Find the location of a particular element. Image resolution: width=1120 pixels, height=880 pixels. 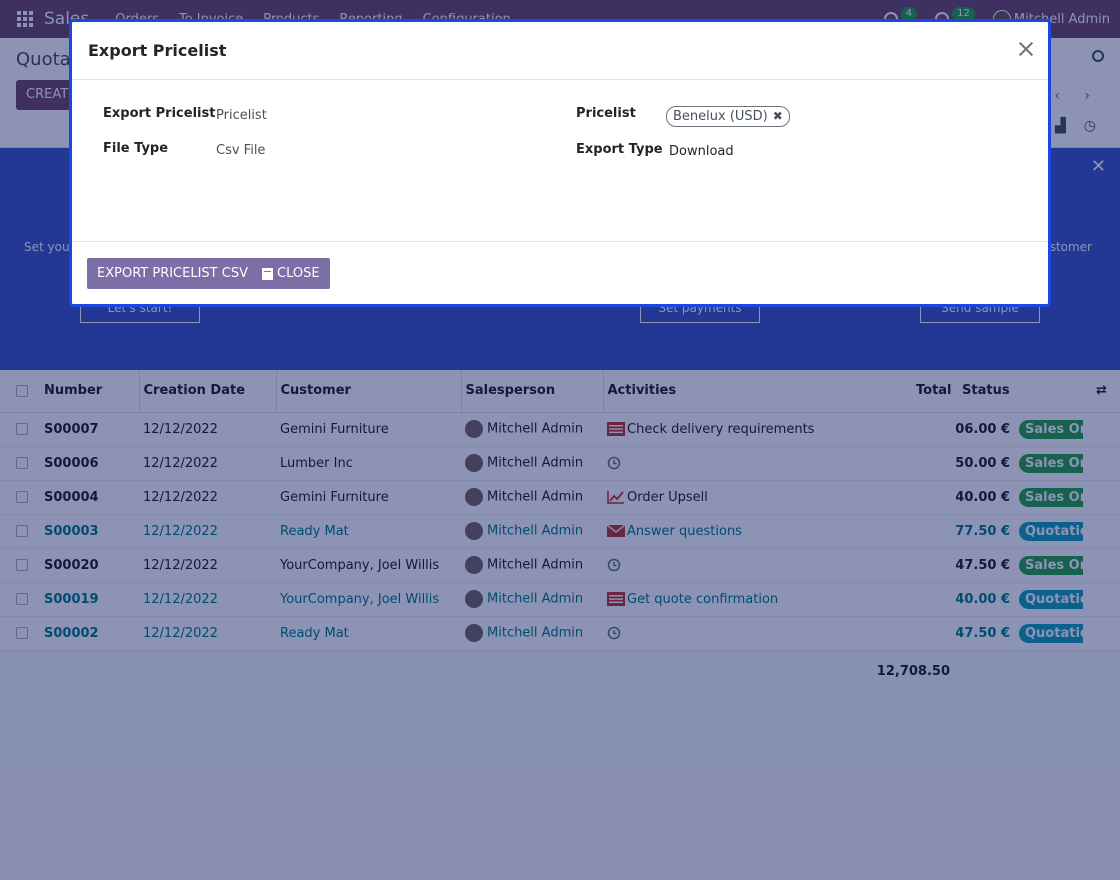

tag-remove-icon: ✖ is located at coordinates (778, 116).